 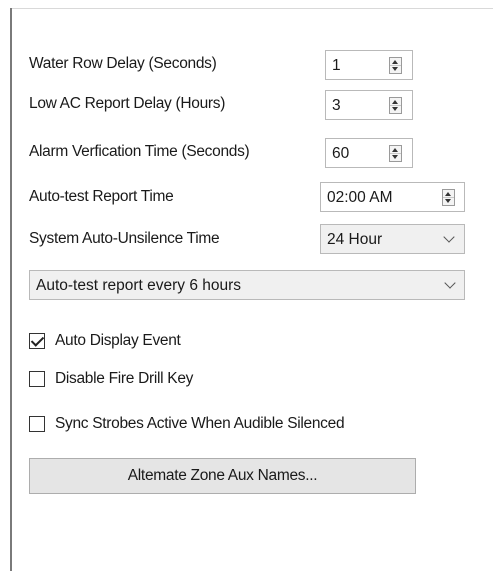 What do you see at coordinates (138, 286) in the screenshot?
I see `autotest-frequency-value: Auto-test report every 6 hours` at bounding box center [138, 286].